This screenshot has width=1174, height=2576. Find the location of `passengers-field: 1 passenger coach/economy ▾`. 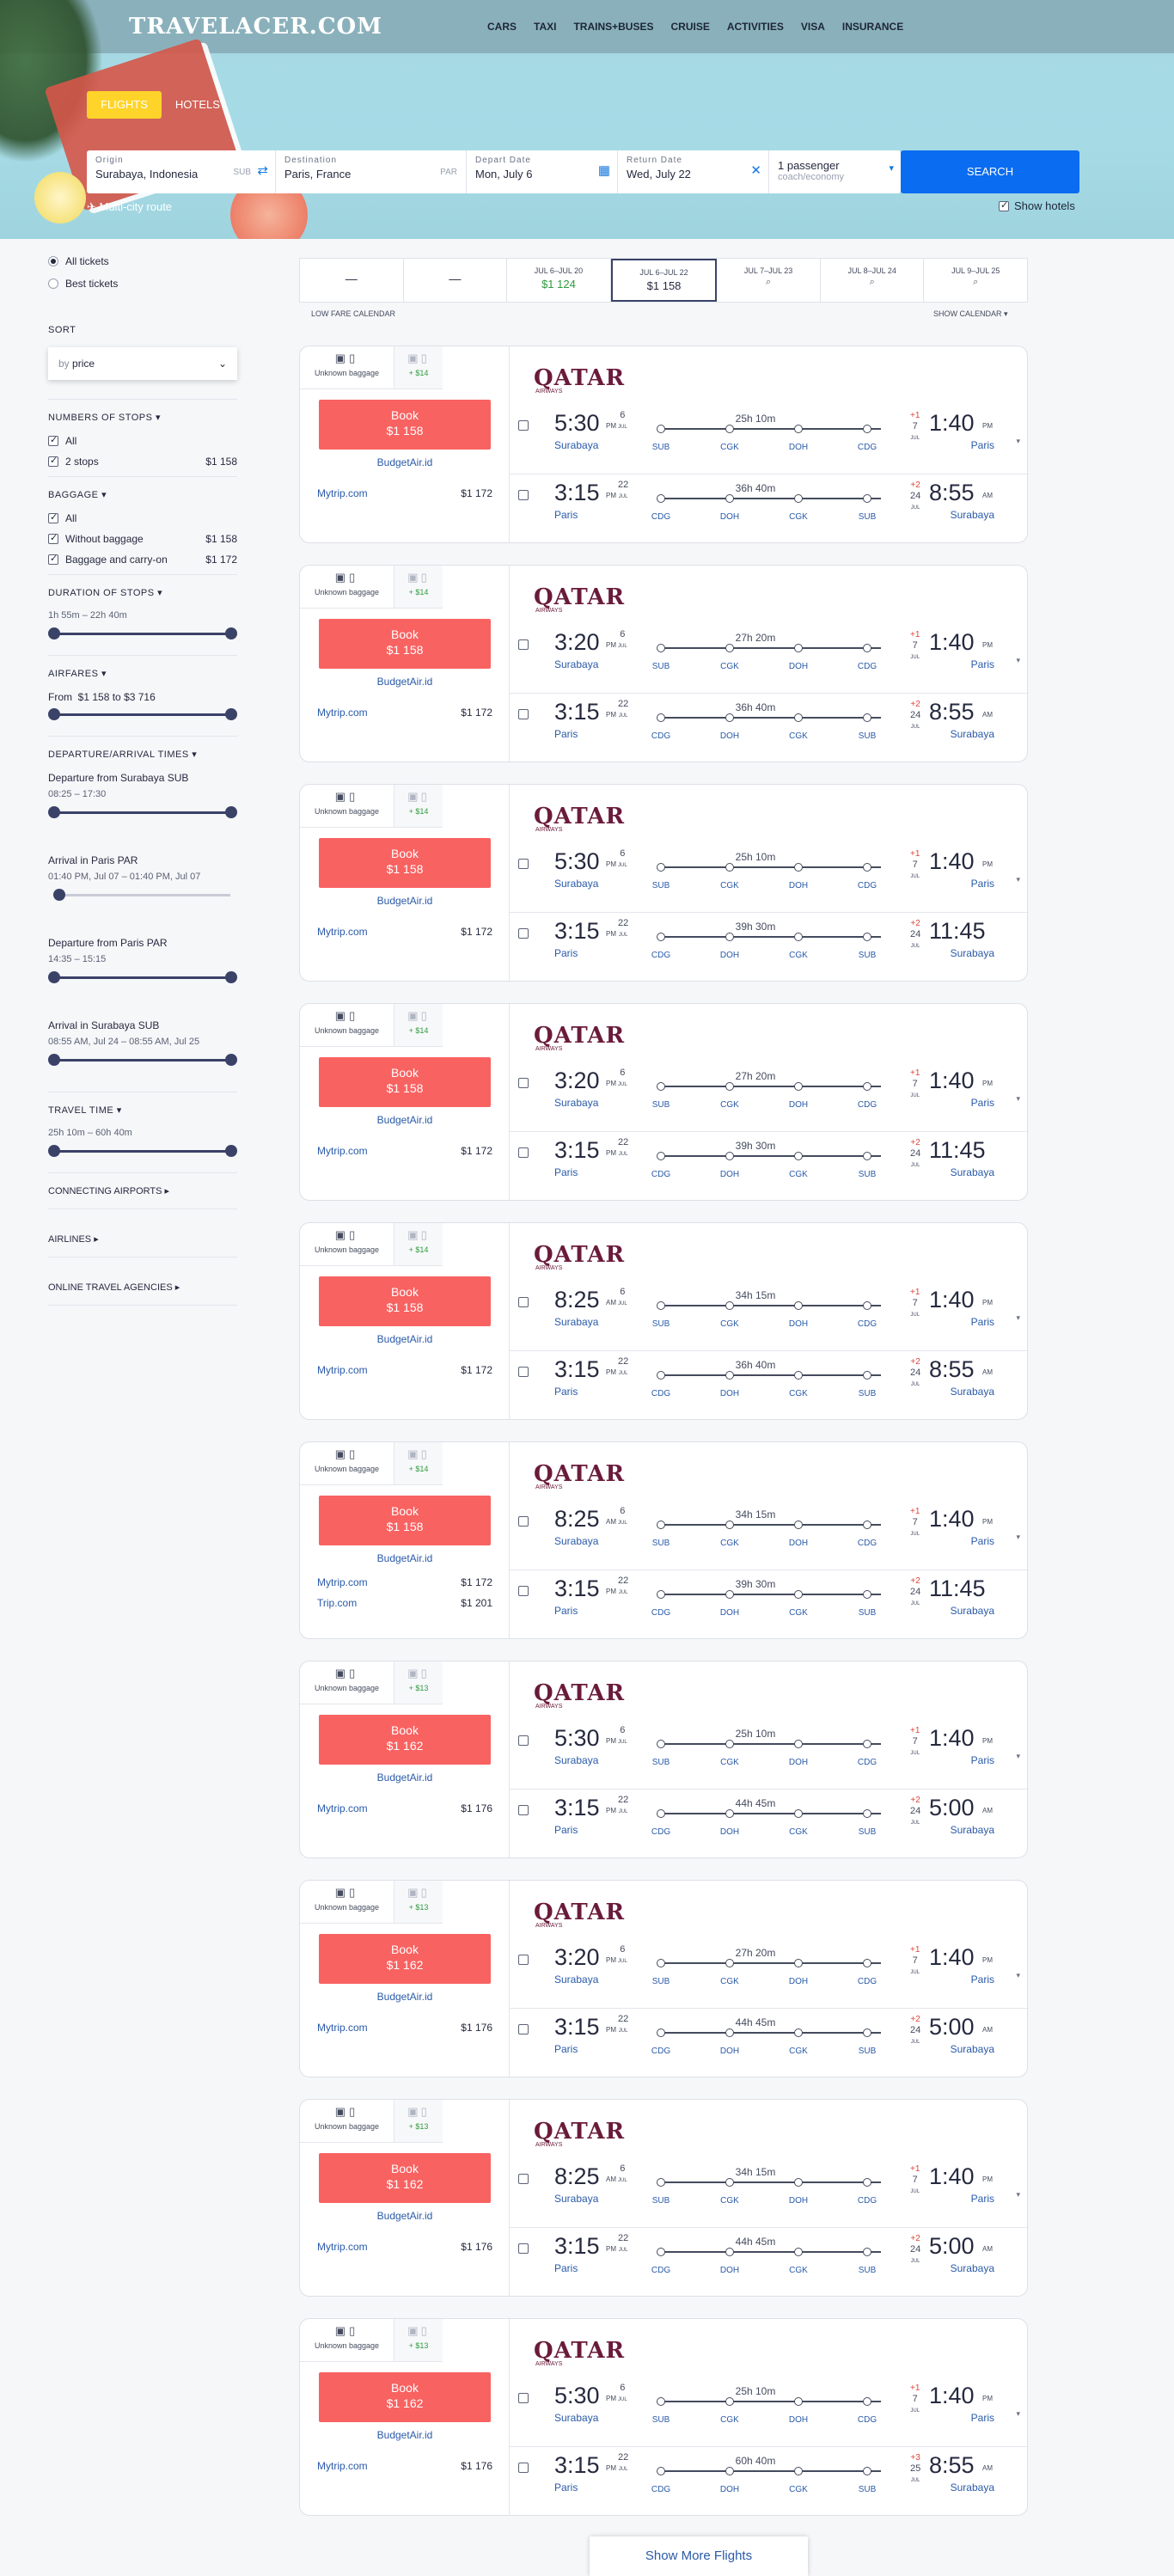

passengers-field: 1 passenger coach/economy ▾ is located at coordinates (835, 171).